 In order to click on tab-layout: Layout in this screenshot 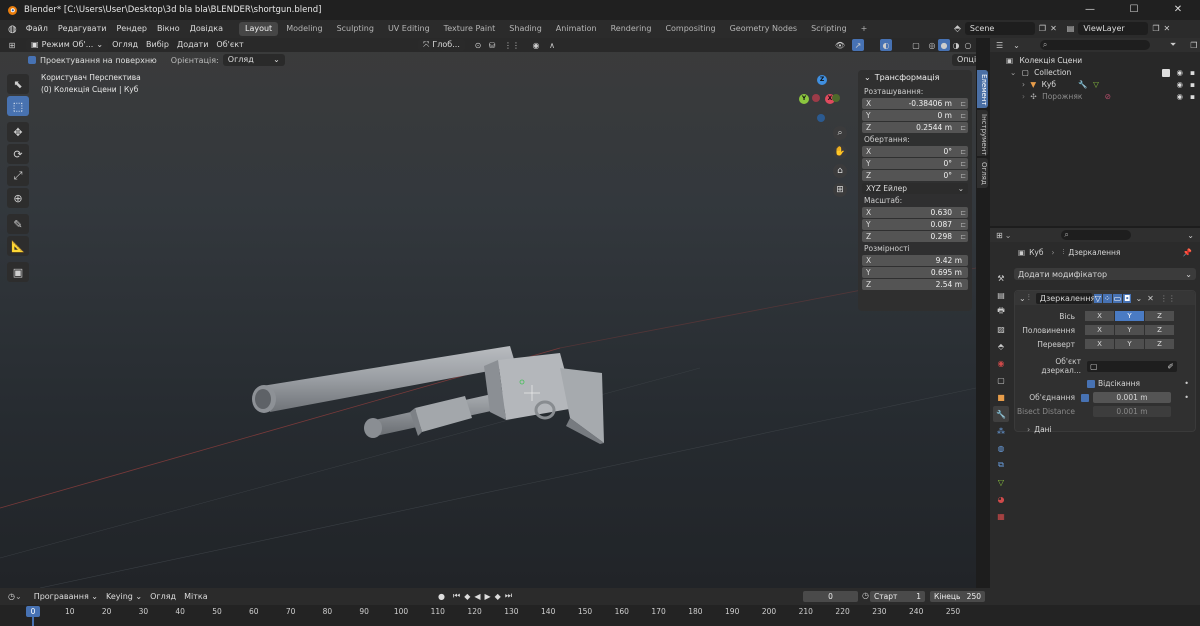, I will do `click(258, 29)`.